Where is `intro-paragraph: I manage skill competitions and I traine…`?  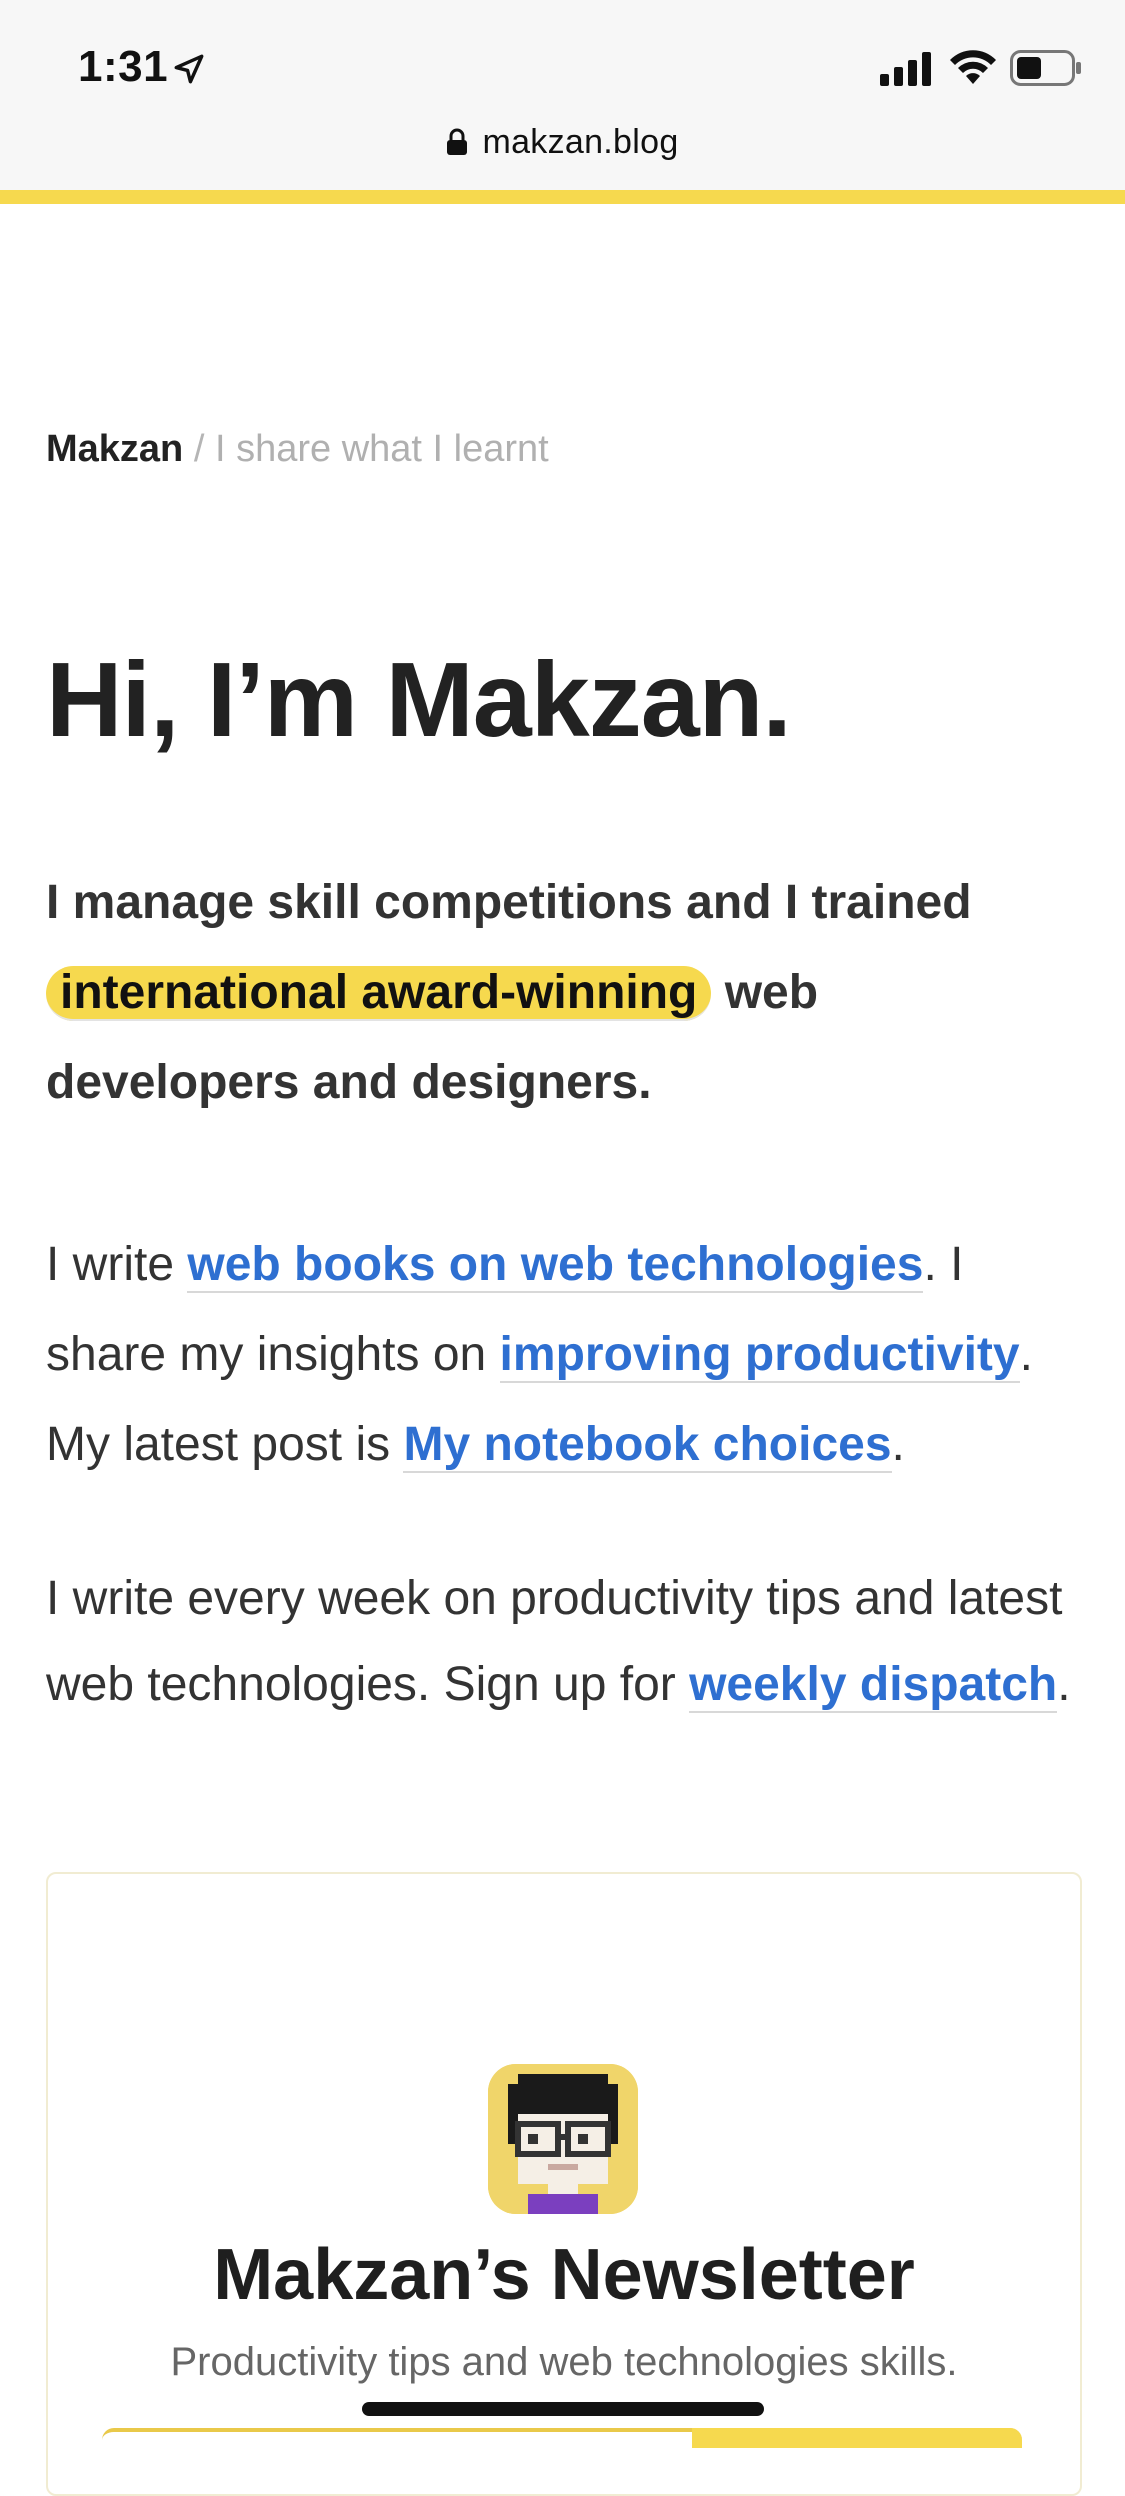 intro-paragraph: I manage skill competitions and I traine… is located at coordinates (561, 993).